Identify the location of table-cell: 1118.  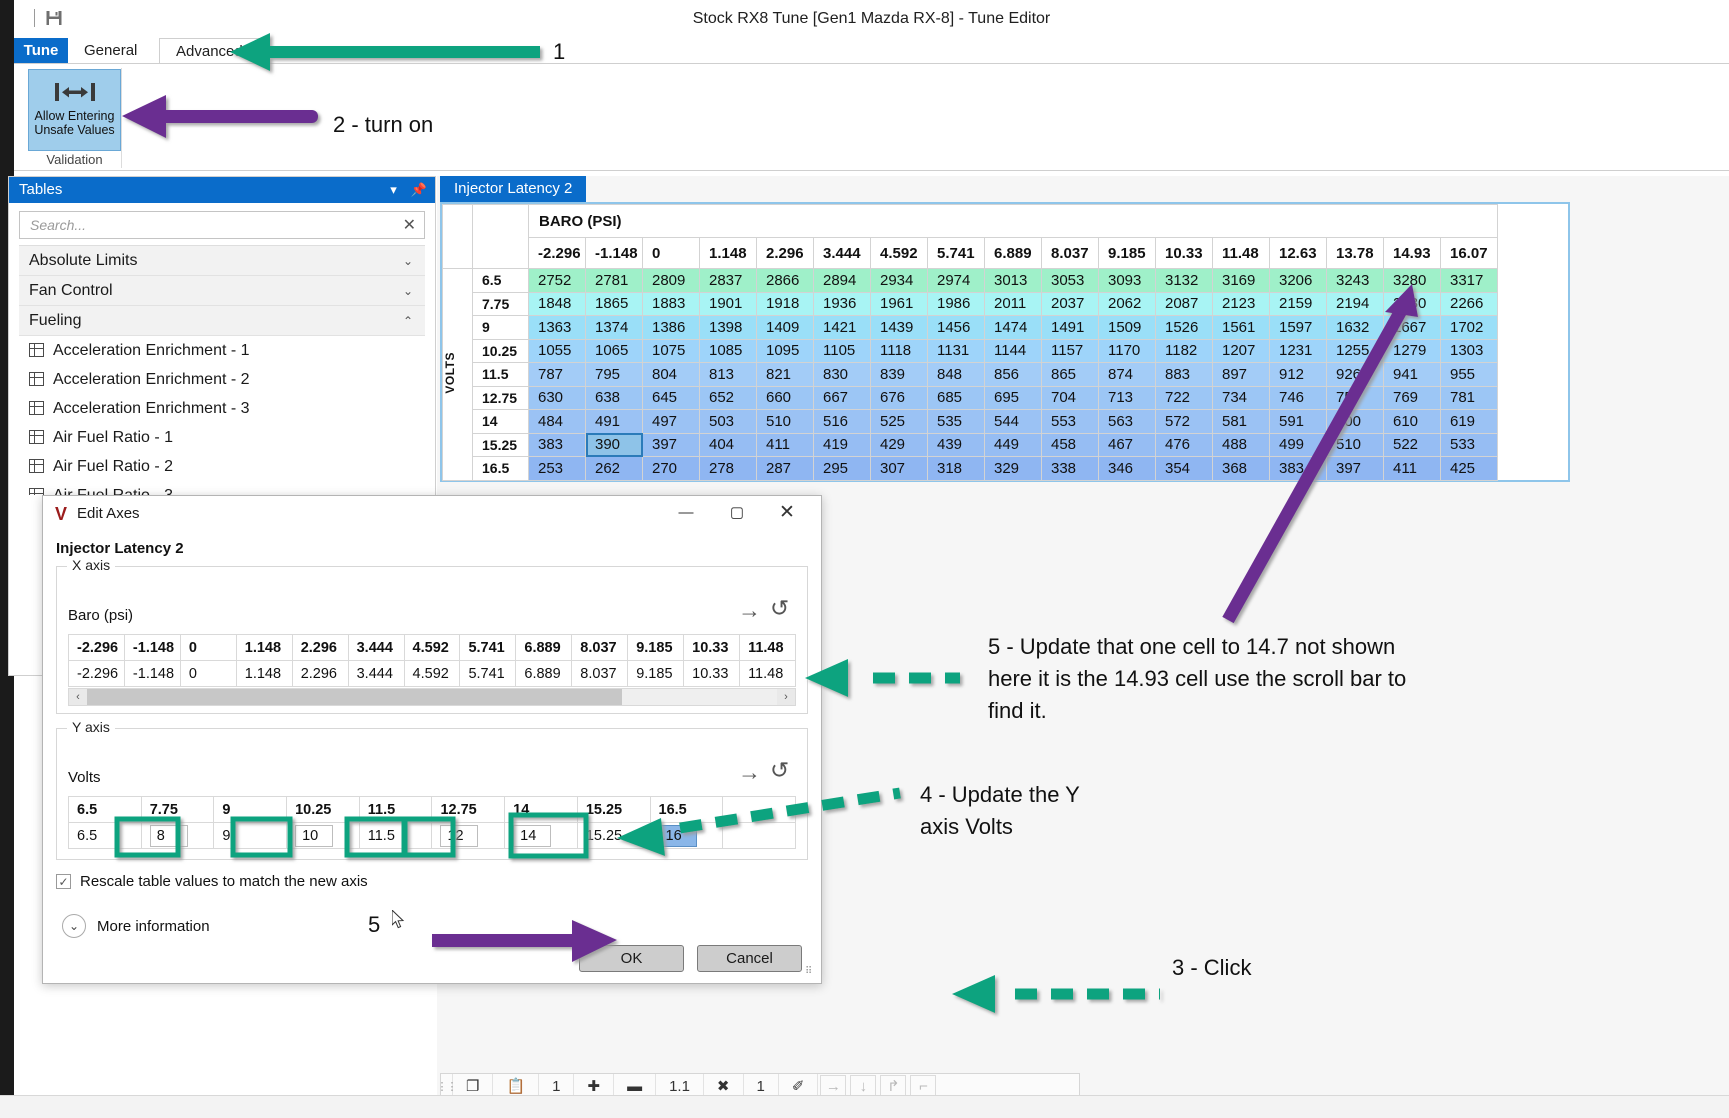
(899, 350).